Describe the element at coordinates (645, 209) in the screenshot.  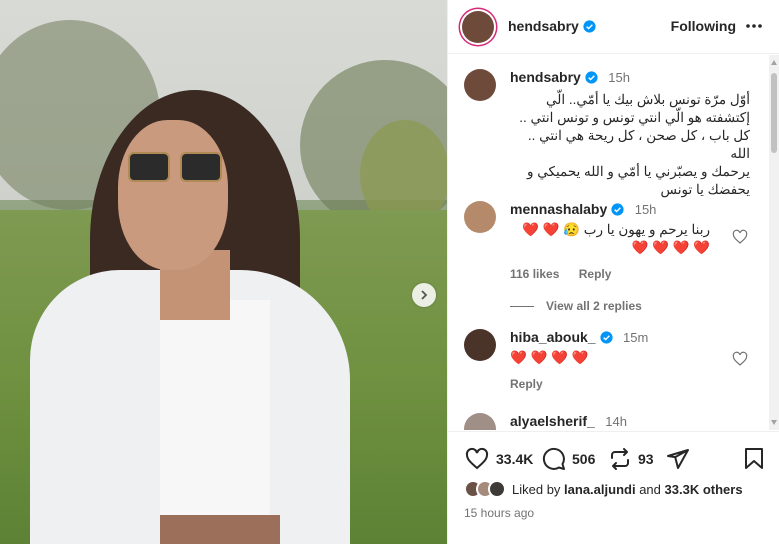
I see `comment-time: 15h` at that location.